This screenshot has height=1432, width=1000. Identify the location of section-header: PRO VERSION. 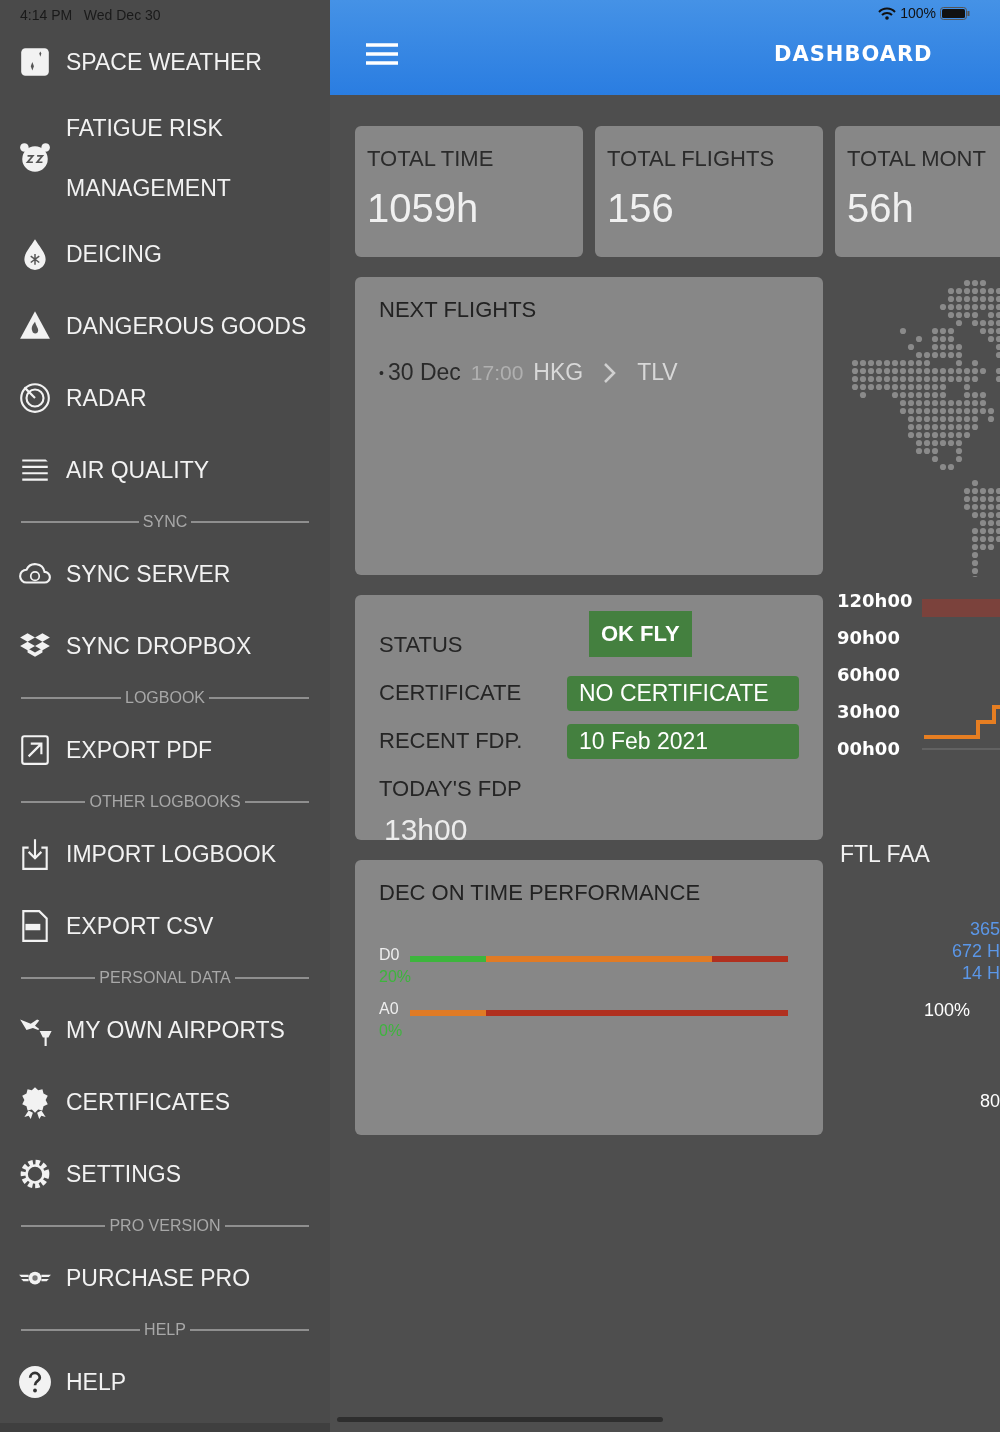
(165, 1226).